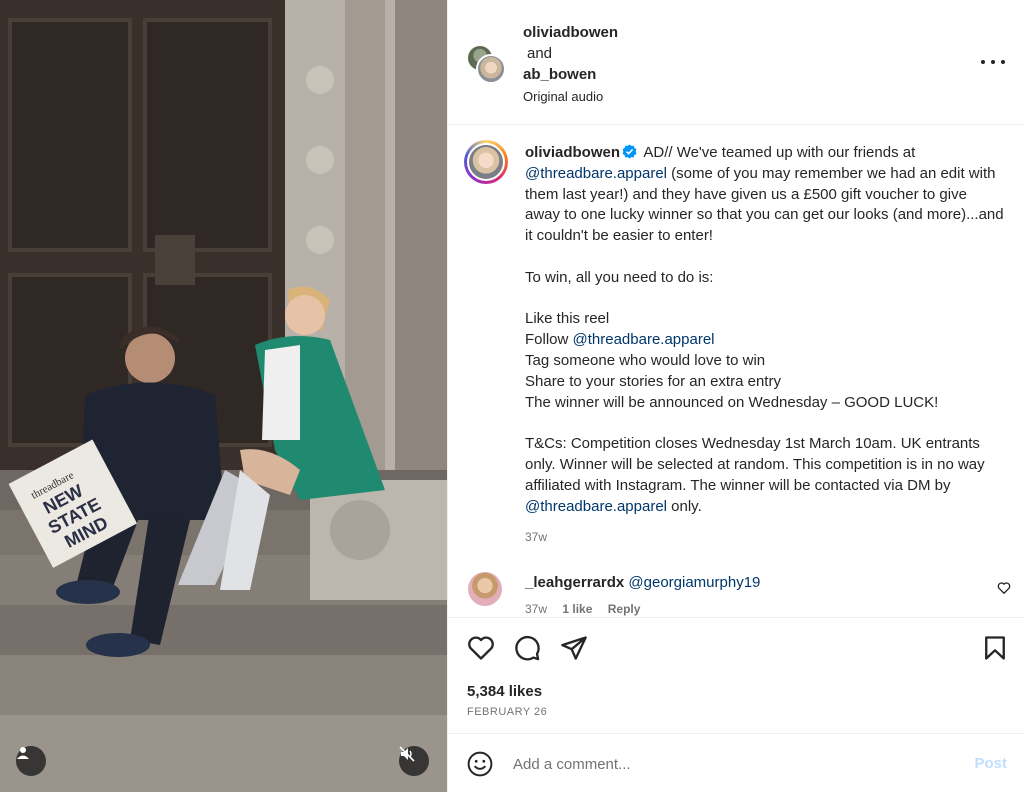  Describe the element at coordinates (736, 674) in the screenshot. I see `post-actions: 5,384 likes FEBRUARY 26` at that location.